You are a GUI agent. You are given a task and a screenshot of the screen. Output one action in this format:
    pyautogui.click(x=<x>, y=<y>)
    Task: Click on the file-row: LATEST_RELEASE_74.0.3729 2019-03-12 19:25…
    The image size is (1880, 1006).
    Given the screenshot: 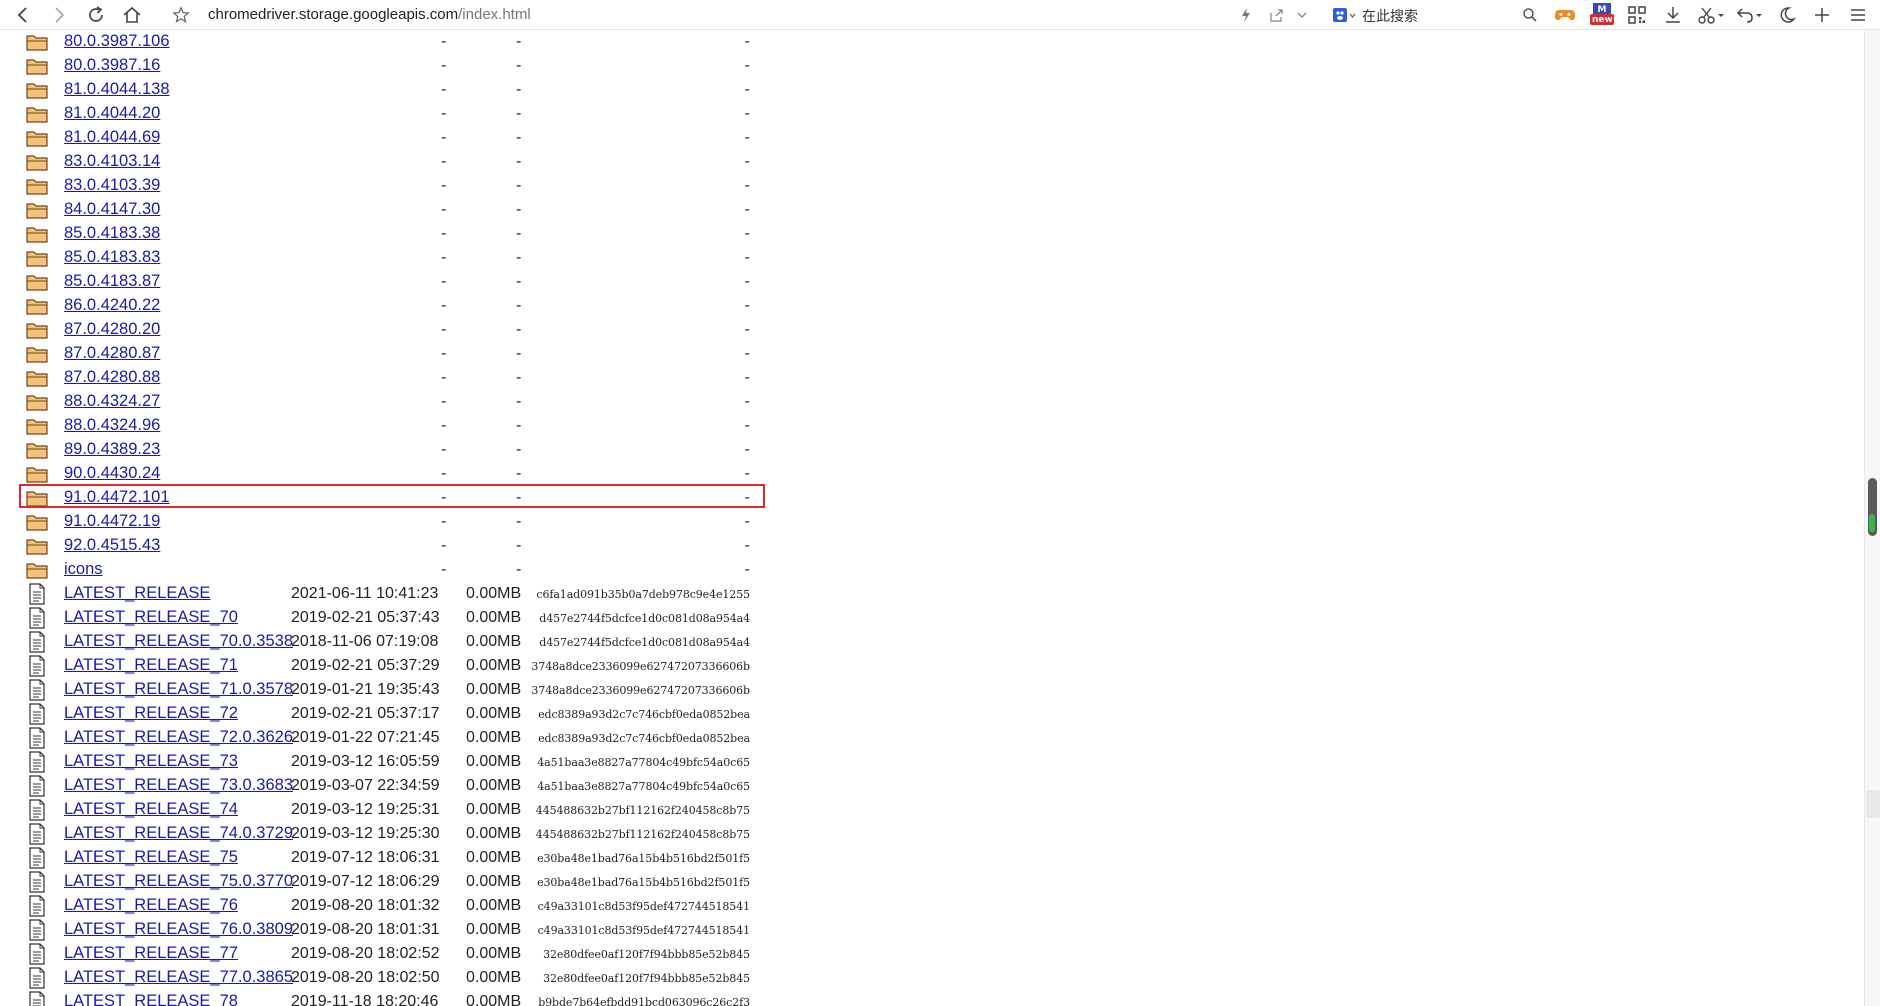 What is the action you would take?
    pyautogui.click(x=390, y=834)
    